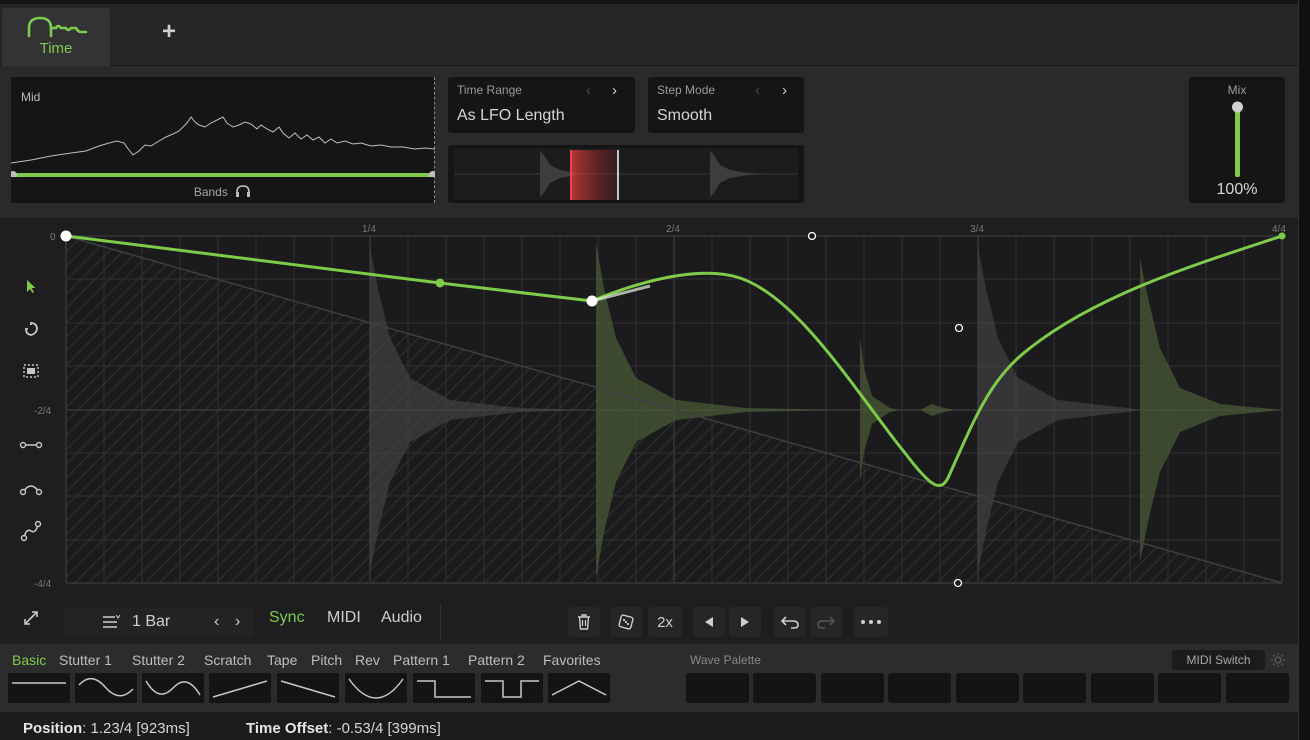 The image size is (1310, 740). Describe the element at coordinates (287, 728) in the screenshot. I see `time-offset-label: Time Offset` at that location.